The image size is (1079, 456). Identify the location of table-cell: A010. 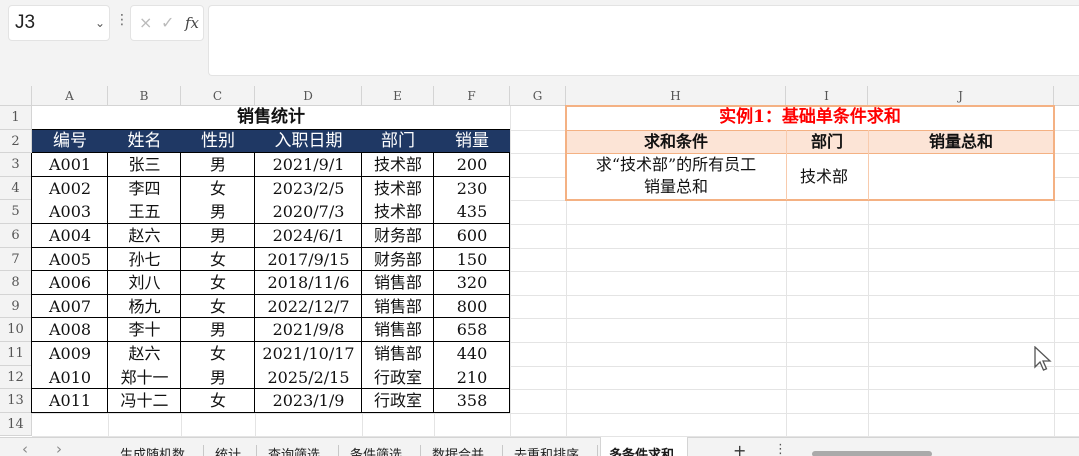
(70, 378).